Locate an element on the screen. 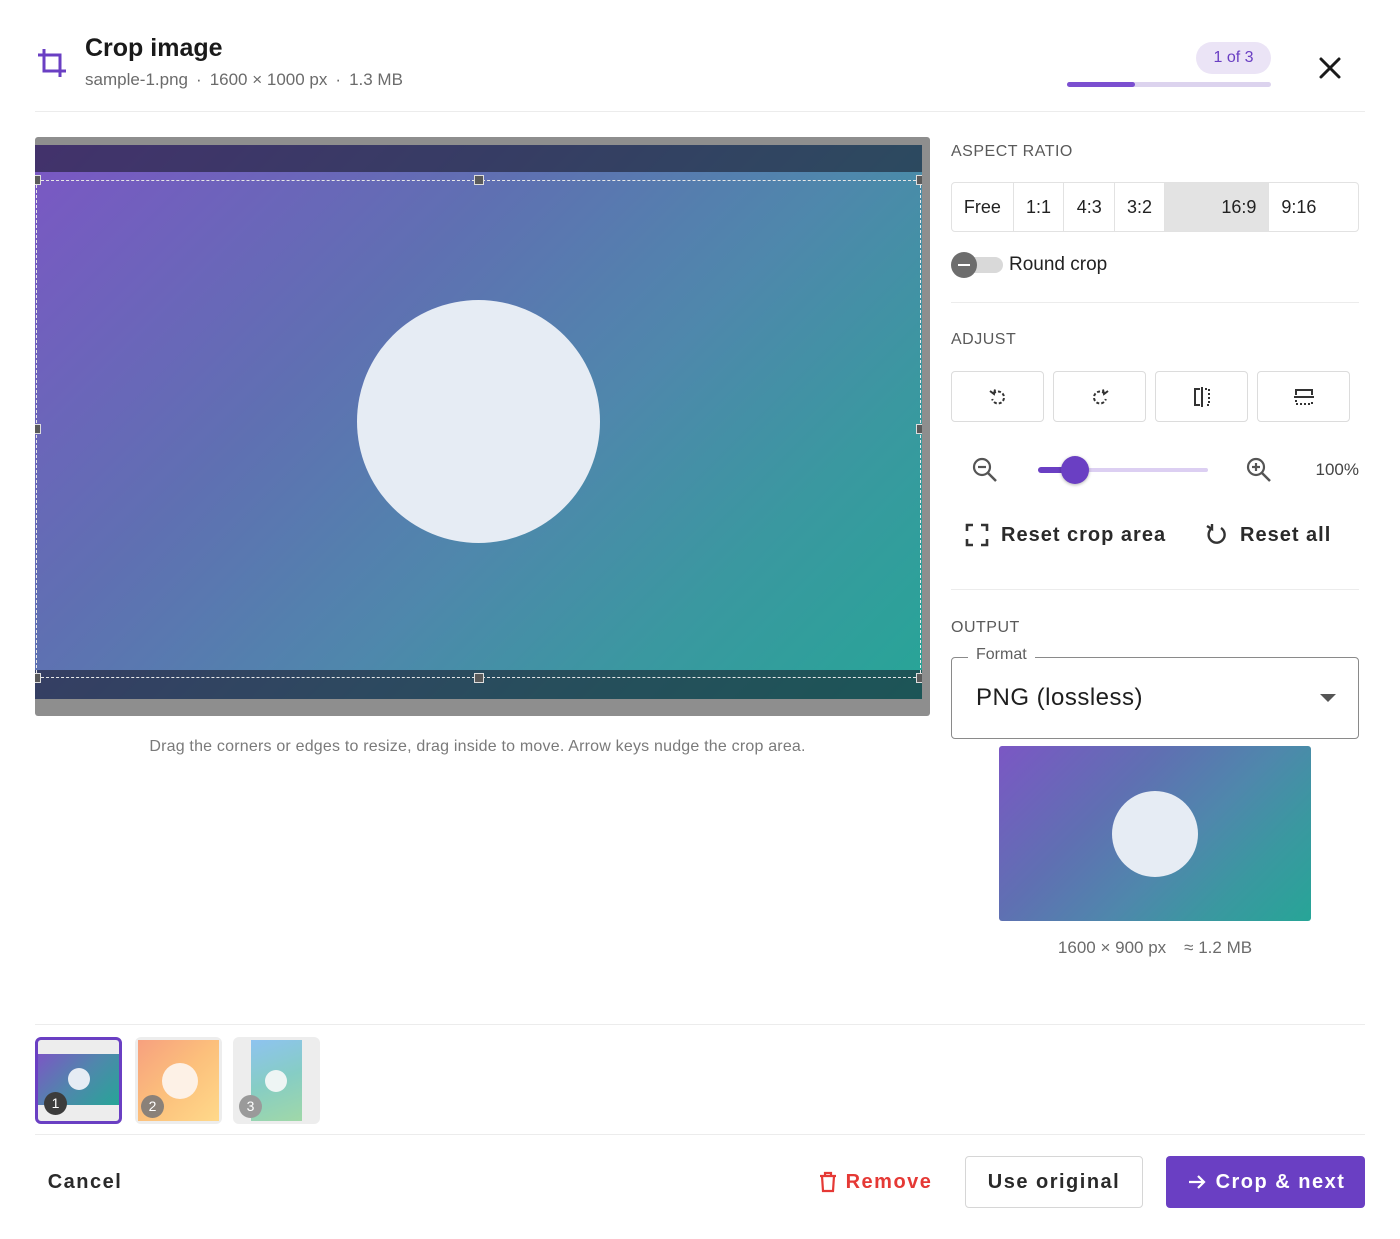  crop-mask-top is located at coordinates (478, 158).